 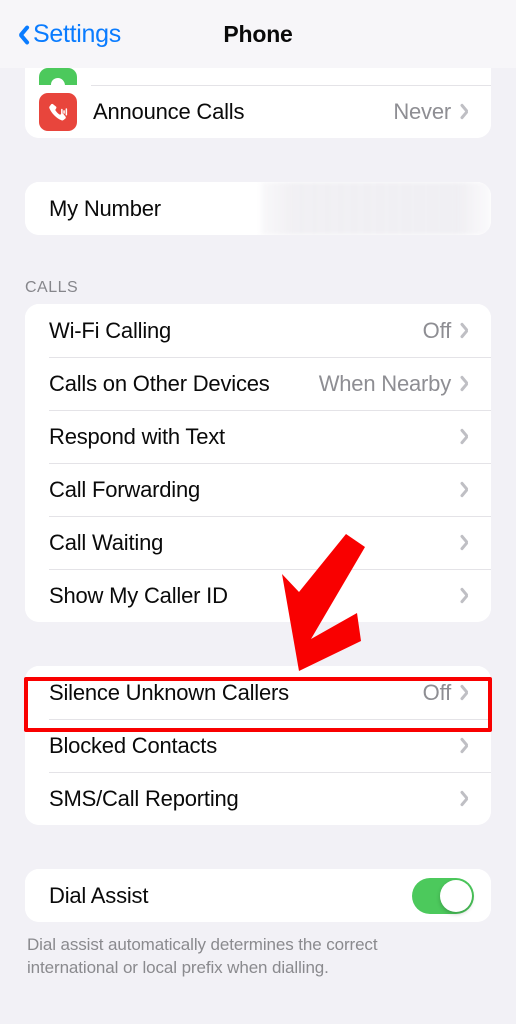 I want to click on announce-settings-group: Announce Calls Never, so click(x=258, y=103).